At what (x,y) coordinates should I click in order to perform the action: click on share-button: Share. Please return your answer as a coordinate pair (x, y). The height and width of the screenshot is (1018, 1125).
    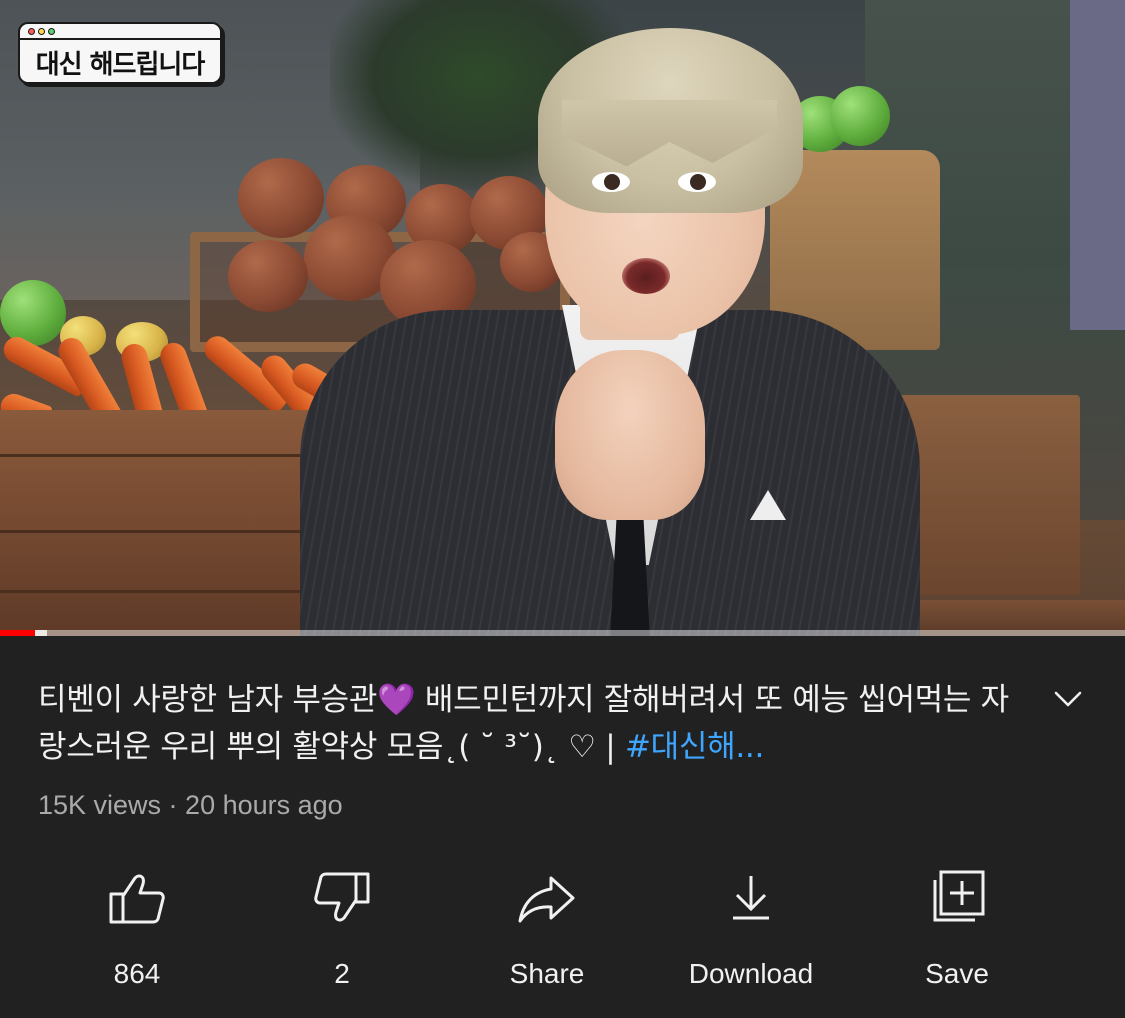
    Looking at the image, I should click on (547, 927).